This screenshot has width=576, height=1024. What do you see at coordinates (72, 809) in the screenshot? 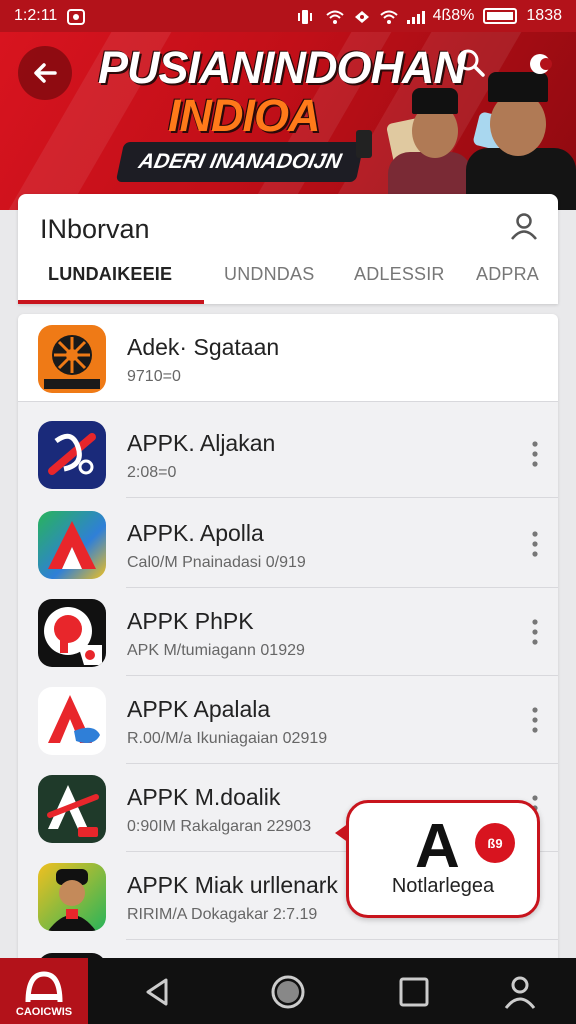
I see `a-dark-app-icon` at bounding box center [72, 809].